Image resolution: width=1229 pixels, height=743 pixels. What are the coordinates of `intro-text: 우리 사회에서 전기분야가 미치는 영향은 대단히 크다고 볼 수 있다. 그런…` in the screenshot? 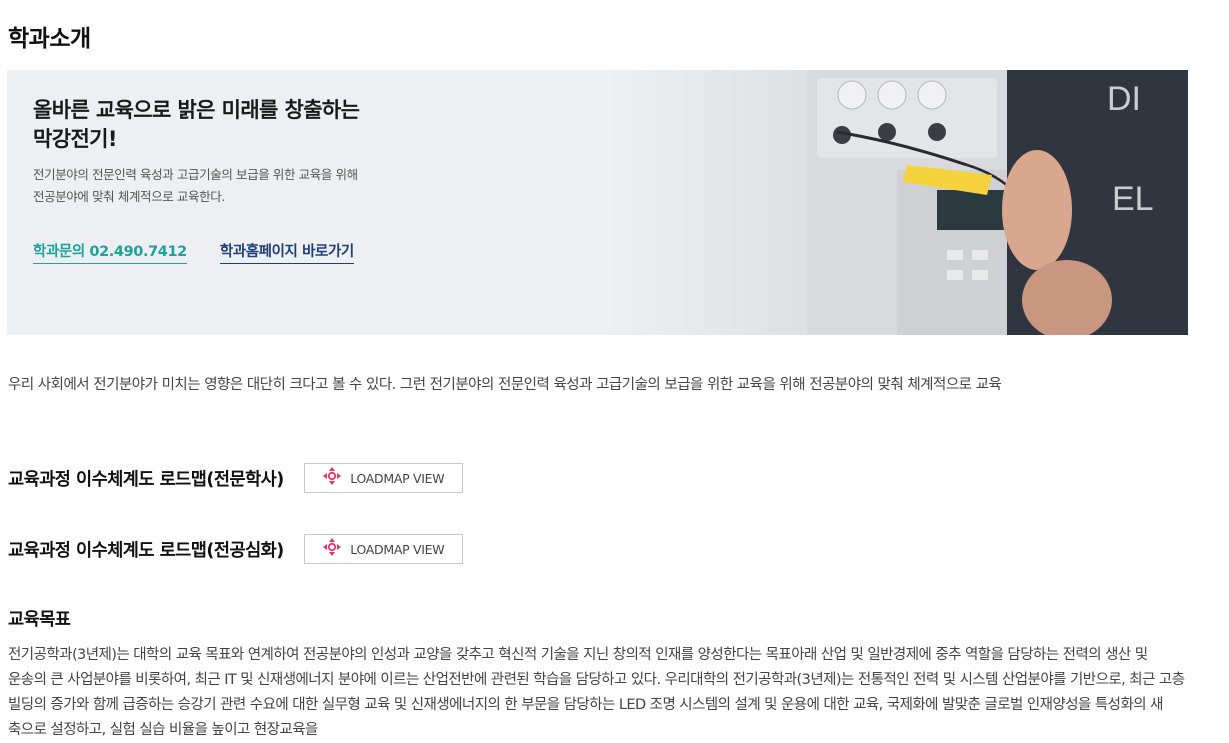 It's located at (505, 385).